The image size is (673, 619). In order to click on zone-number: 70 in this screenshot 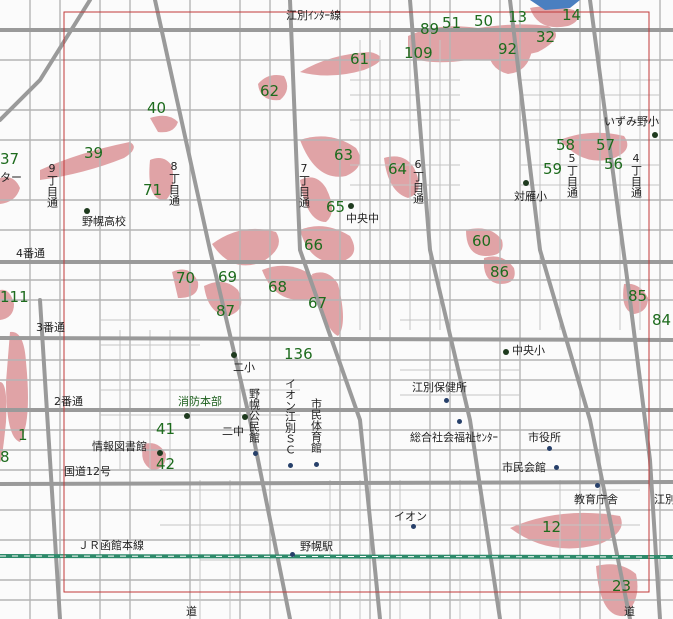, I will do `click(185, 278)`.